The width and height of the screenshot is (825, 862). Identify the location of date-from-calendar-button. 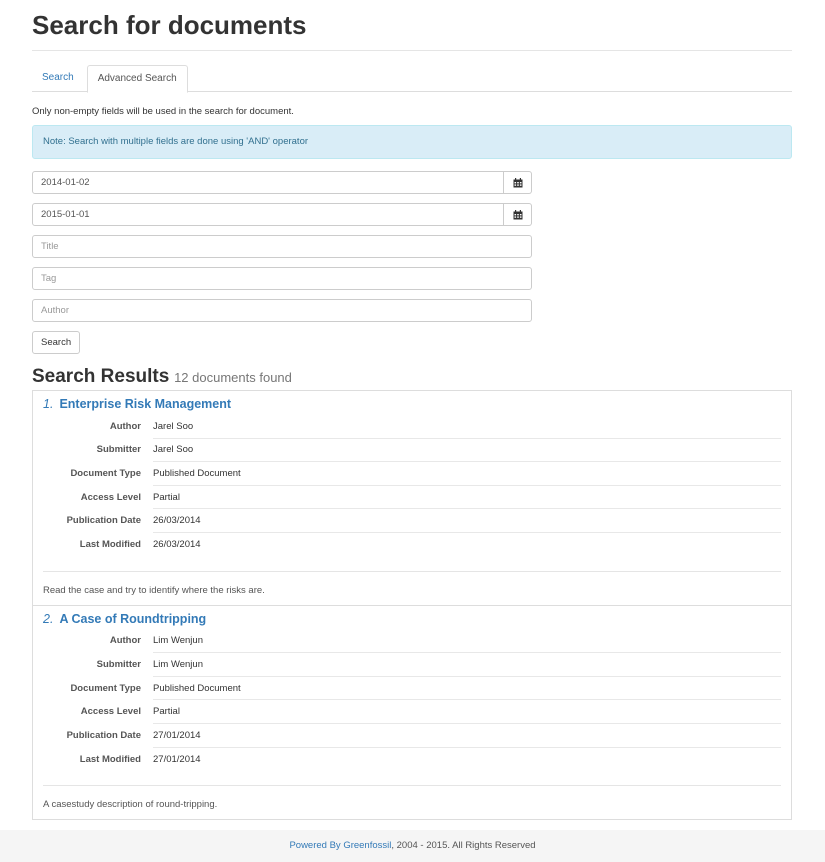
(518, 182).